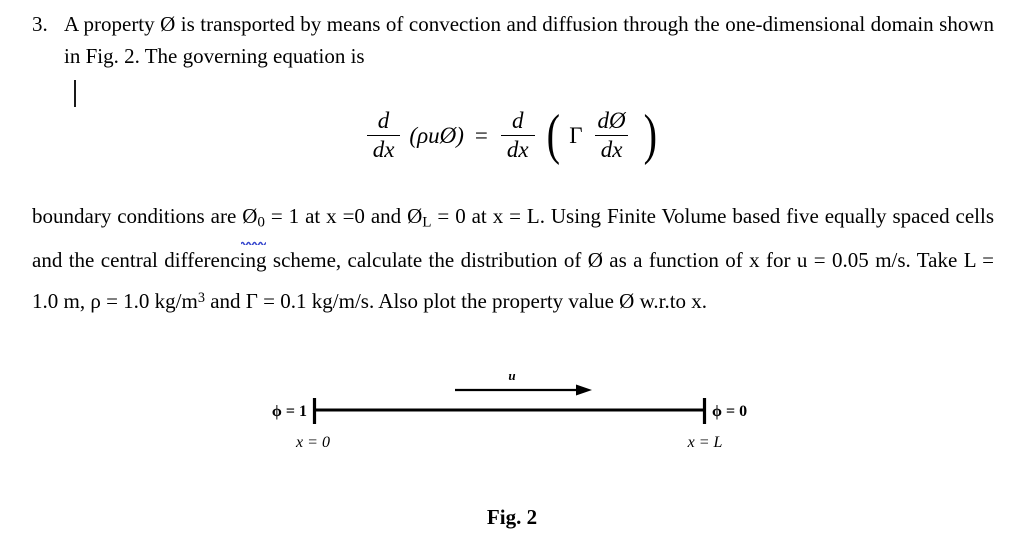 This screenshot has height=535, width=1024. What do you see at coordinates (427, 222) in the screenshot?
I see `phi-L-subscript: L` at bounding box center [427, 222].